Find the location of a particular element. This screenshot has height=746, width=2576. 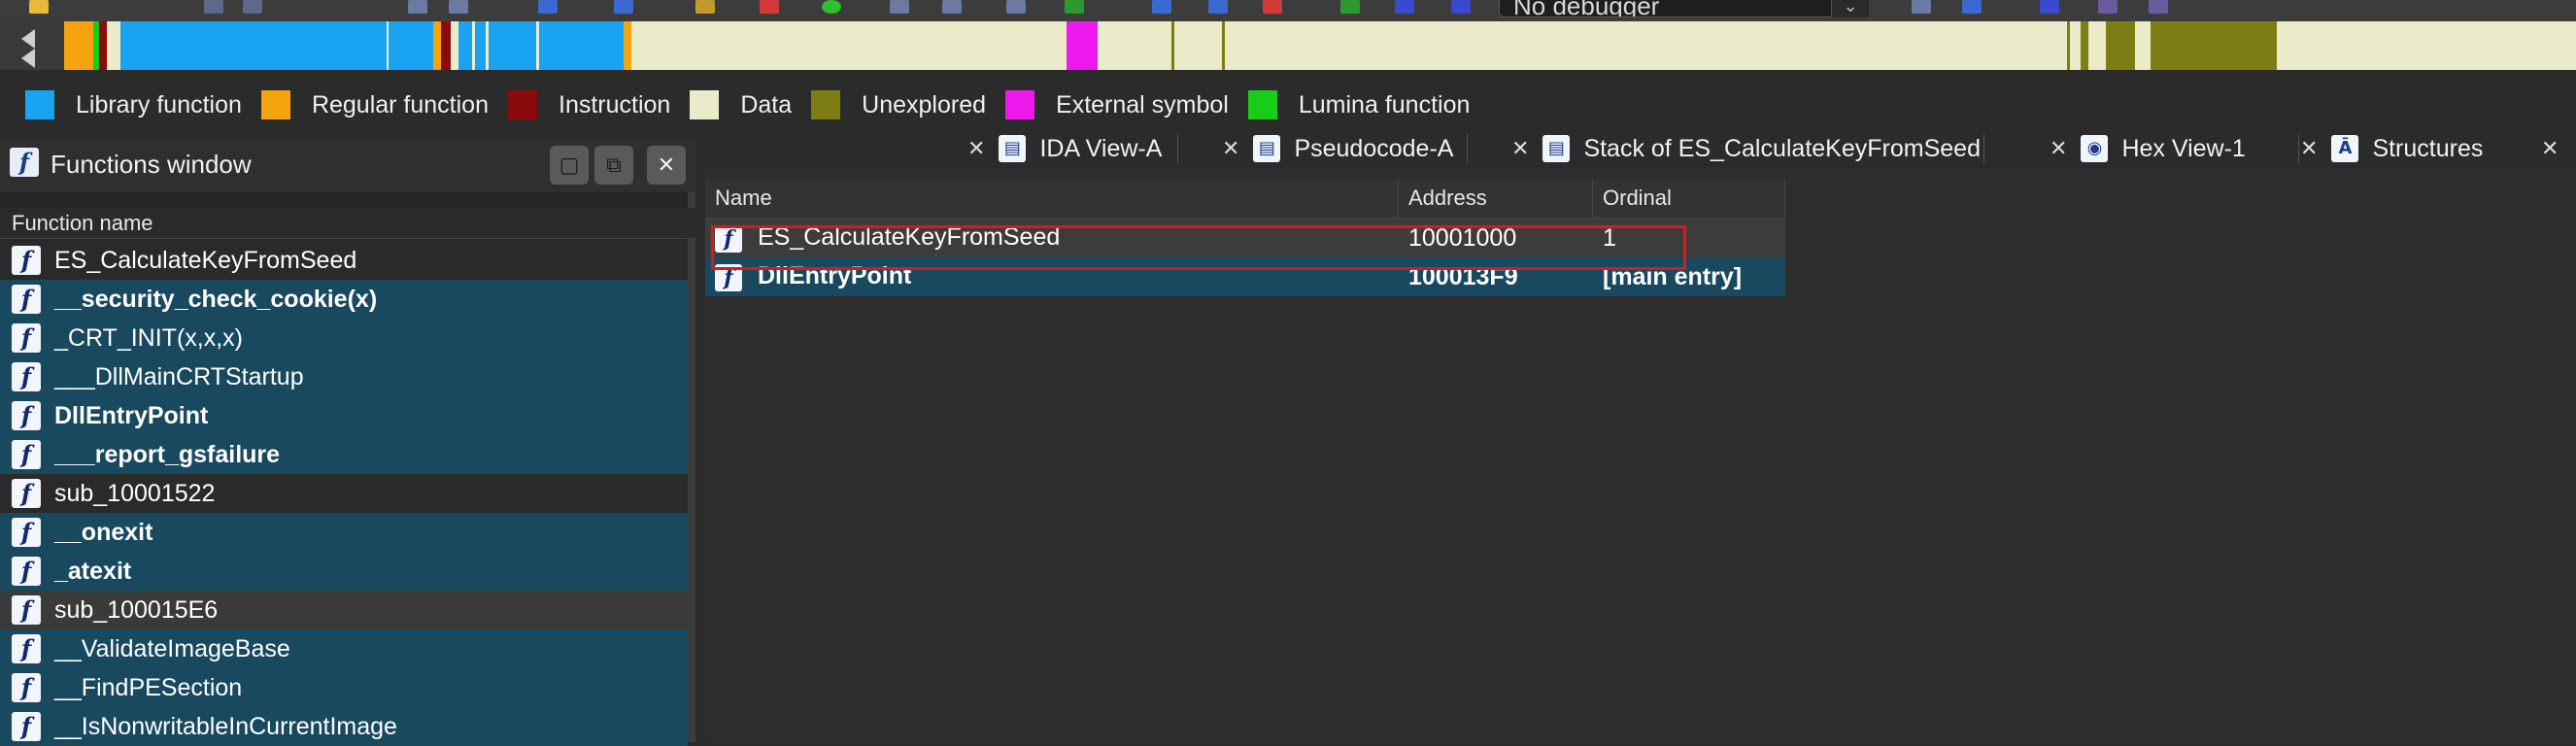

function-name: __IsNonwritableInCurrentImage is located at coordinates (225, 726).